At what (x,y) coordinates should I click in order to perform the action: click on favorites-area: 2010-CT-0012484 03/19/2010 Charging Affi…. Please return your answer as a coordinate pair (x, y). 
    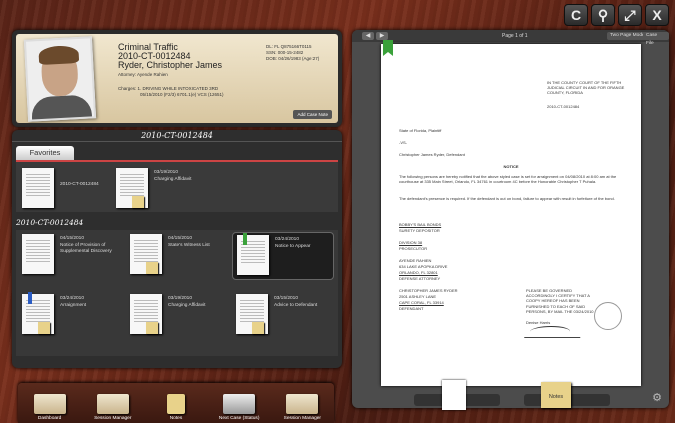
    Looking at the image, I should click on (177, 186).